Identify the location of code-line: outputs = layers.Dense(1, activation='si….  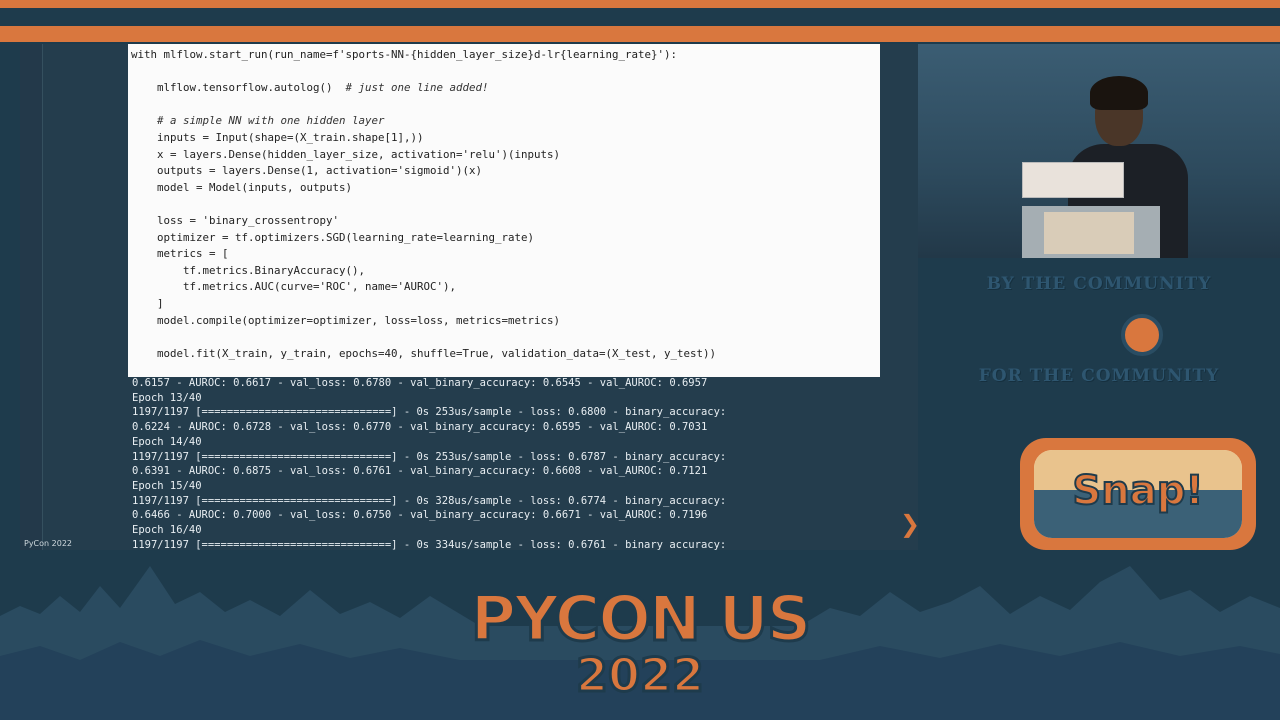
(504, 171).